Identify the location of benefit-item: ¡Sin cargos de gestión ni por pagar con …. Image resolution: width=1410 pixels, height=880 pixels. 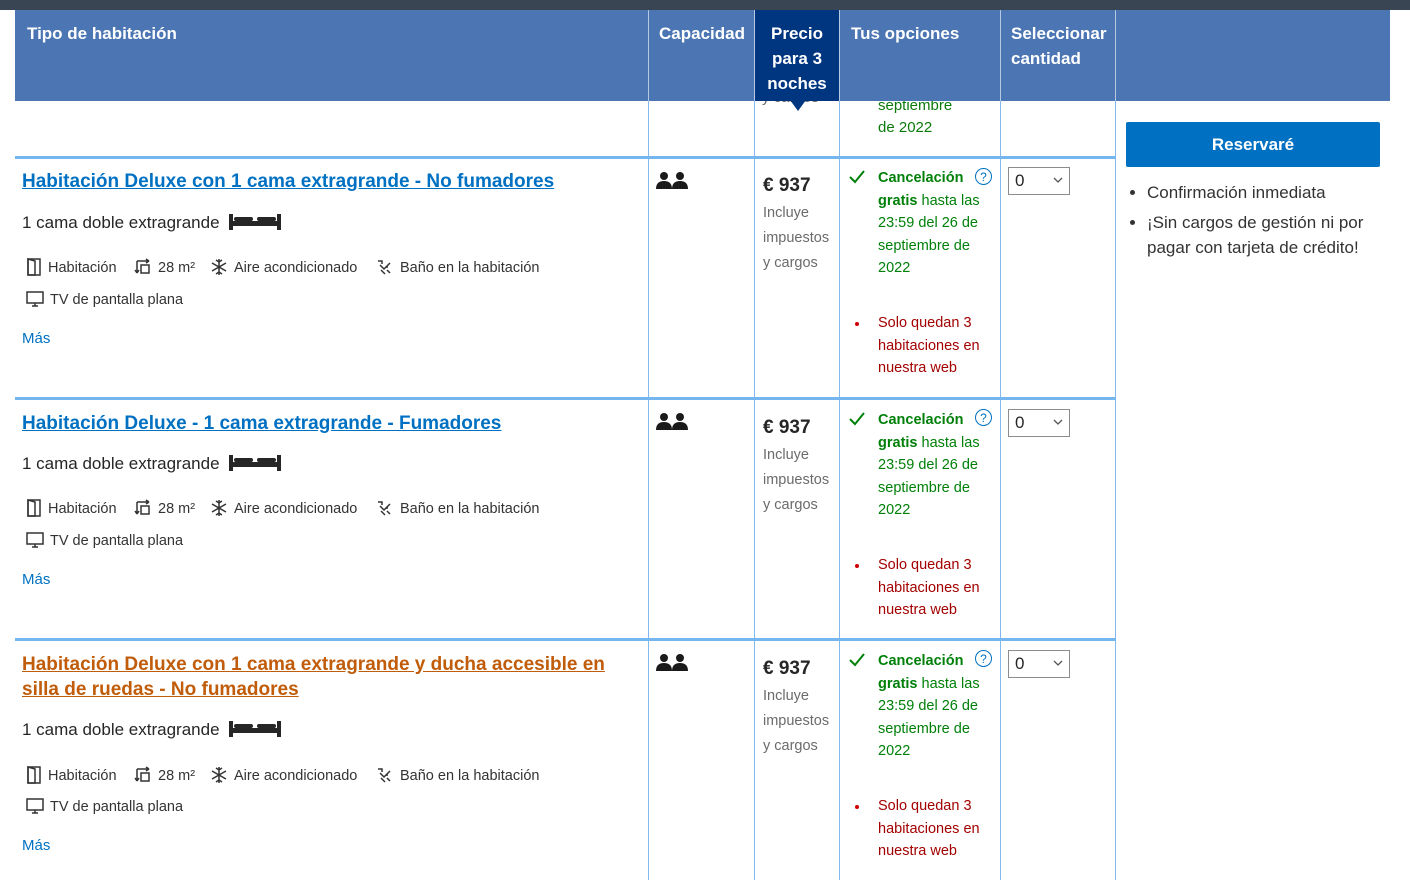
(1258, 235).